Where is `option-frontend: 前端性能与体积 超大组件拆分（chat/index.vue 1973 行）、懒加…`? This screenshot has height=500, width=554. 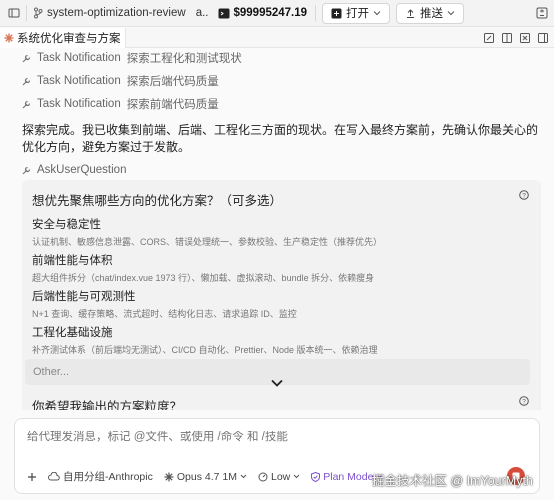
option-frontend: 前端性能与体积 超大组件拆分（chat/index.vue 1973 行）、懒加… is located at coordinates (279, 268).